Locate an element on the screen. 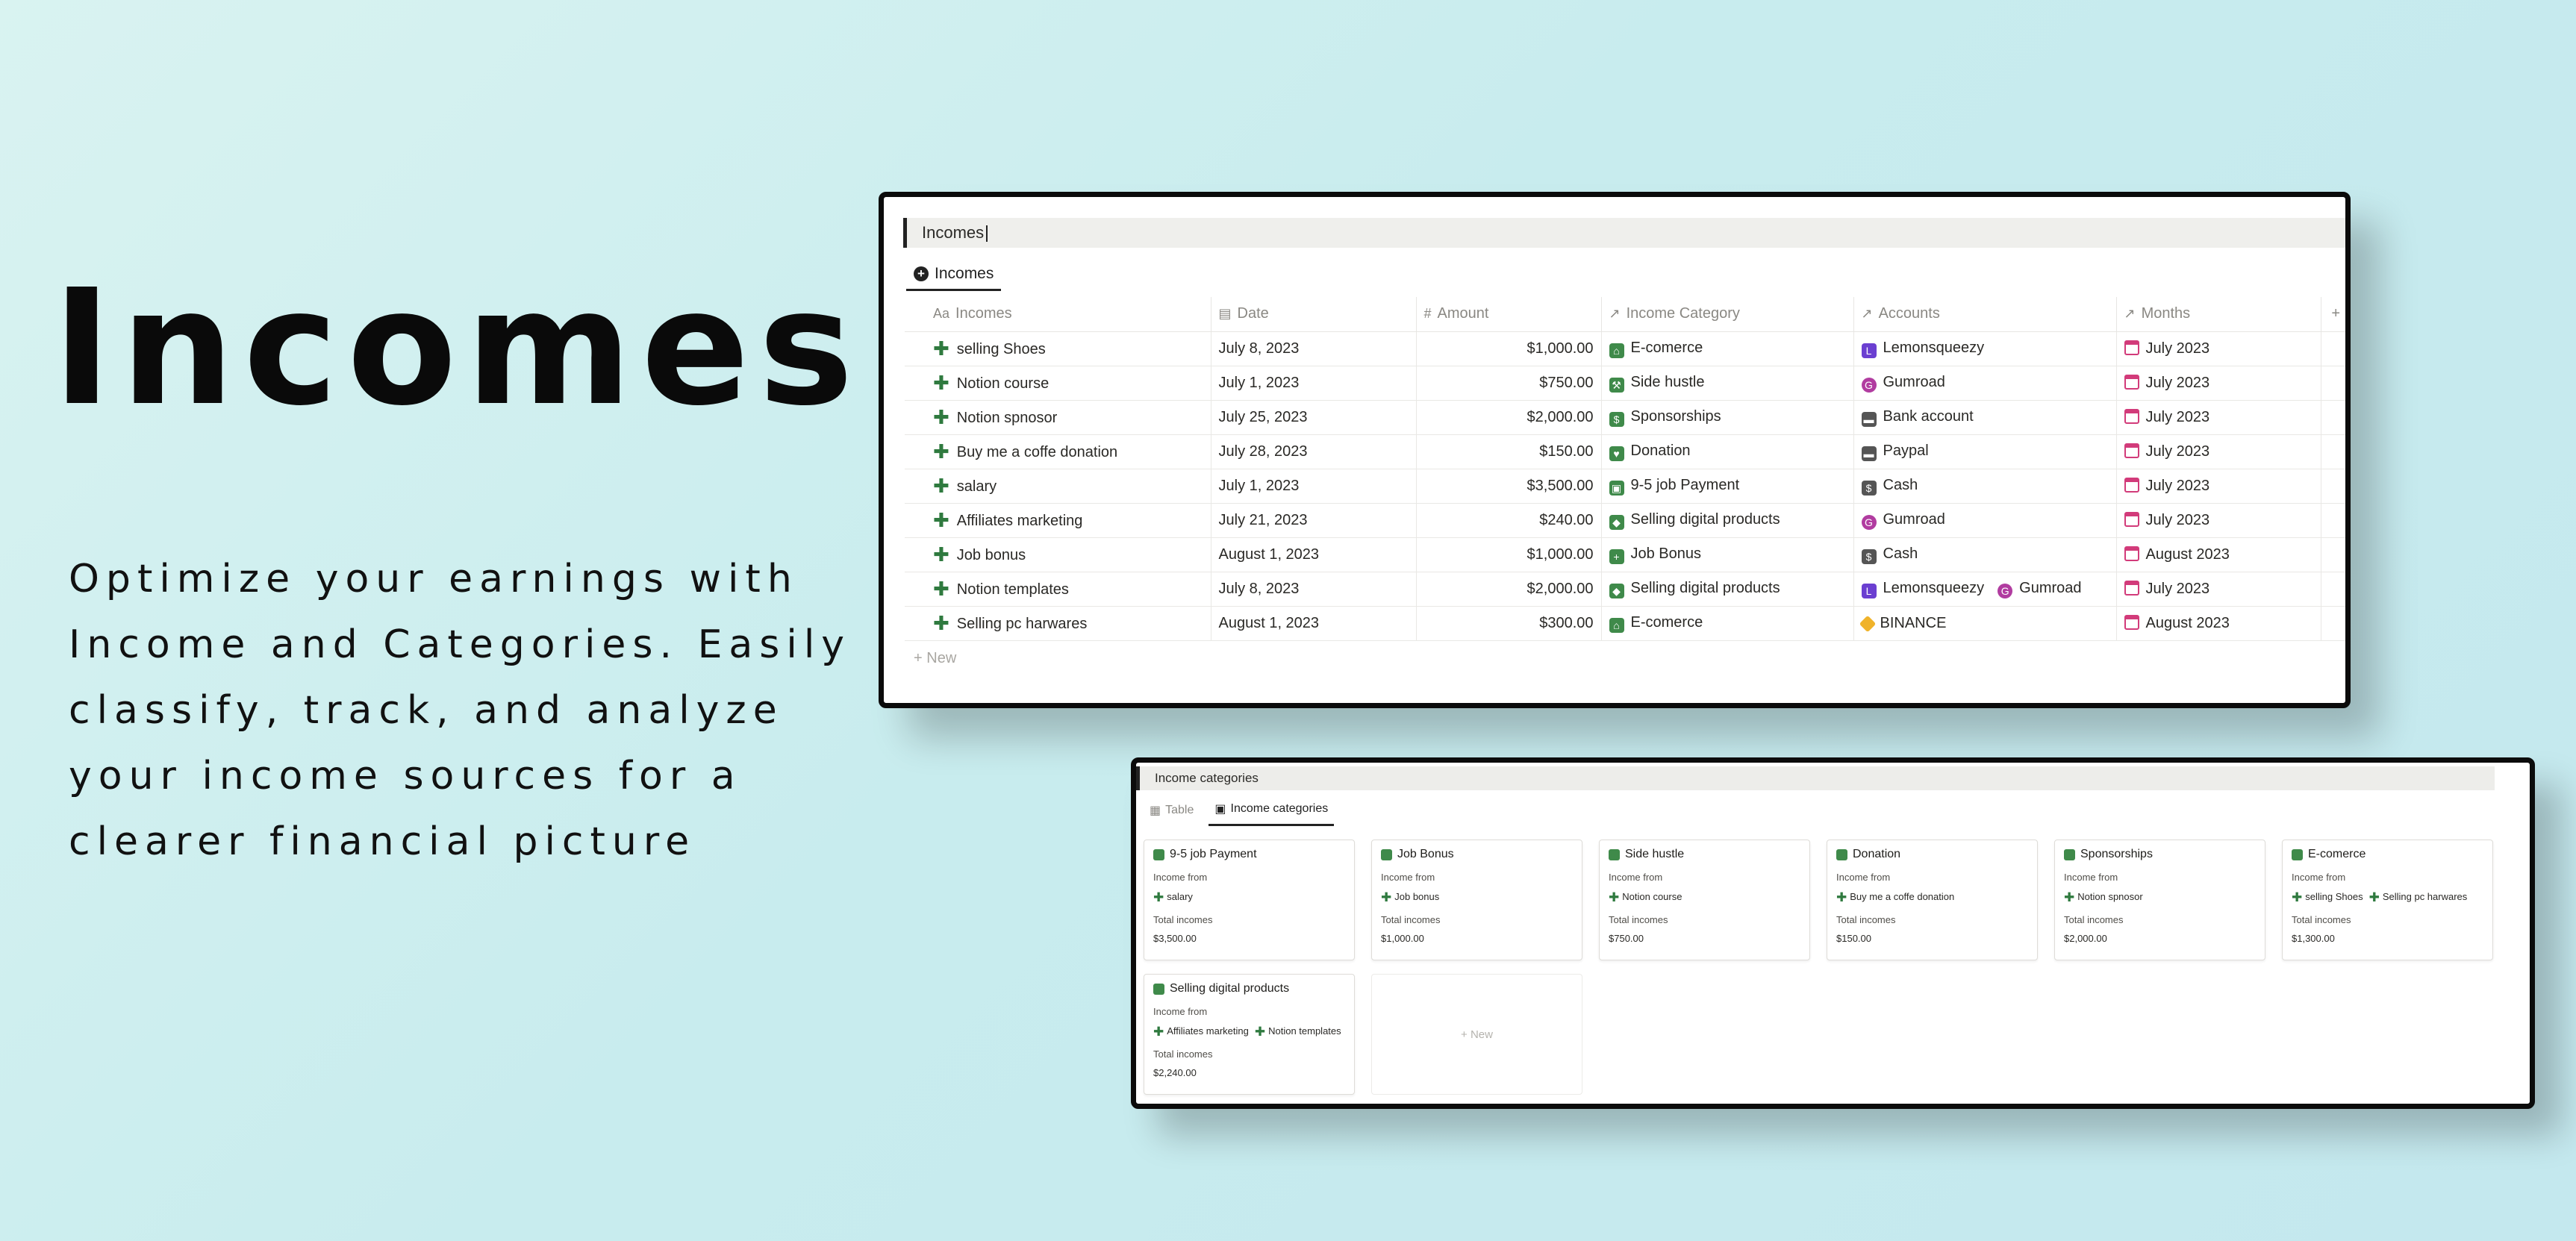 Image resolution: width=2576 pixels, height=1241 pixels. category-cell: $ Sponsorships is located at coordinates (1727, 418).